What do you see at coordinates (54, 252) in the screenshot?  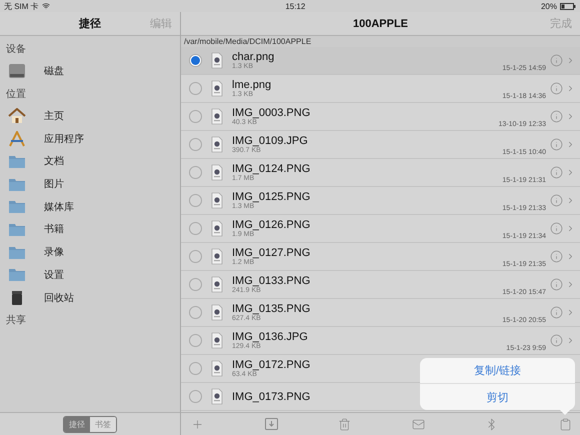 I see `sidebar-item: 录像` at bounding box center [54, 252].